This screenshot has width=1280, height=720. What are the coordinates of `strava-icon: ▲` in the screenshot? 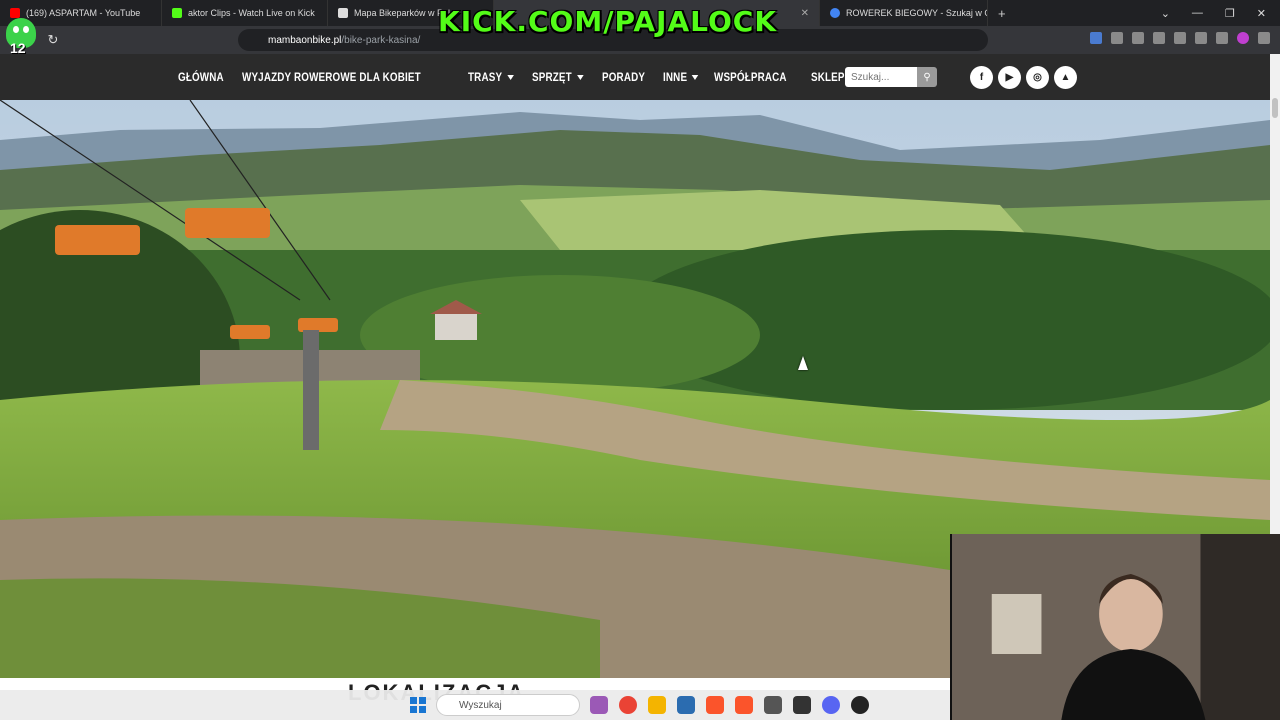 It's located at (1065, 77).